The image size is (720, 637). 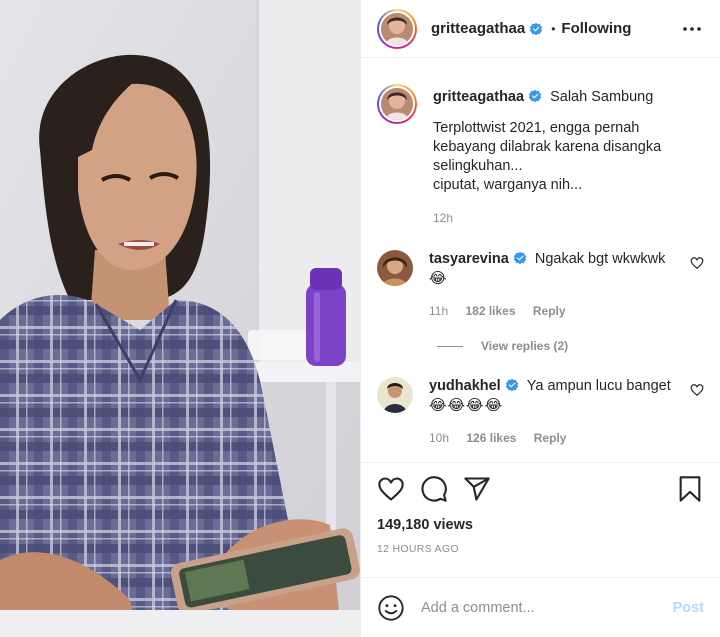 What do you see at coordinates (465, 386) in the screenshot?
I see `commenter-username: yudhakhel` at bounding box center [465, 386].